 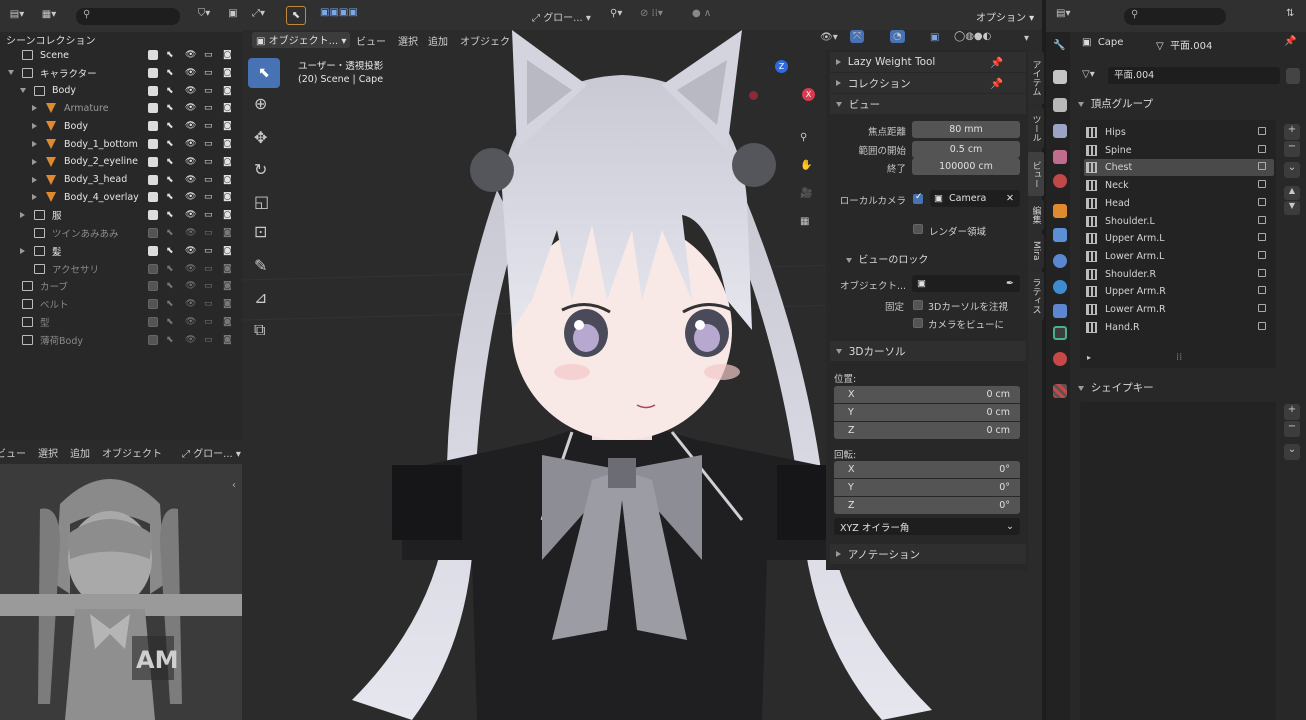 What do you see at coordinates (48, 452) in the screenshot?
I see `mini-menu-select: 選択` at bounding box center [48, 452].